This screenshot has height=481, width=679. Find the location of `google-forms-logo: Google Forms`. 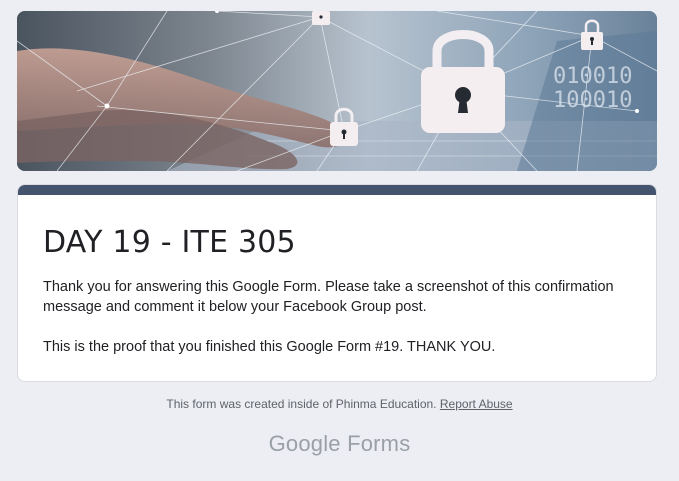

google-forms-logo: Google Forms is located at coordinates (339, 444).